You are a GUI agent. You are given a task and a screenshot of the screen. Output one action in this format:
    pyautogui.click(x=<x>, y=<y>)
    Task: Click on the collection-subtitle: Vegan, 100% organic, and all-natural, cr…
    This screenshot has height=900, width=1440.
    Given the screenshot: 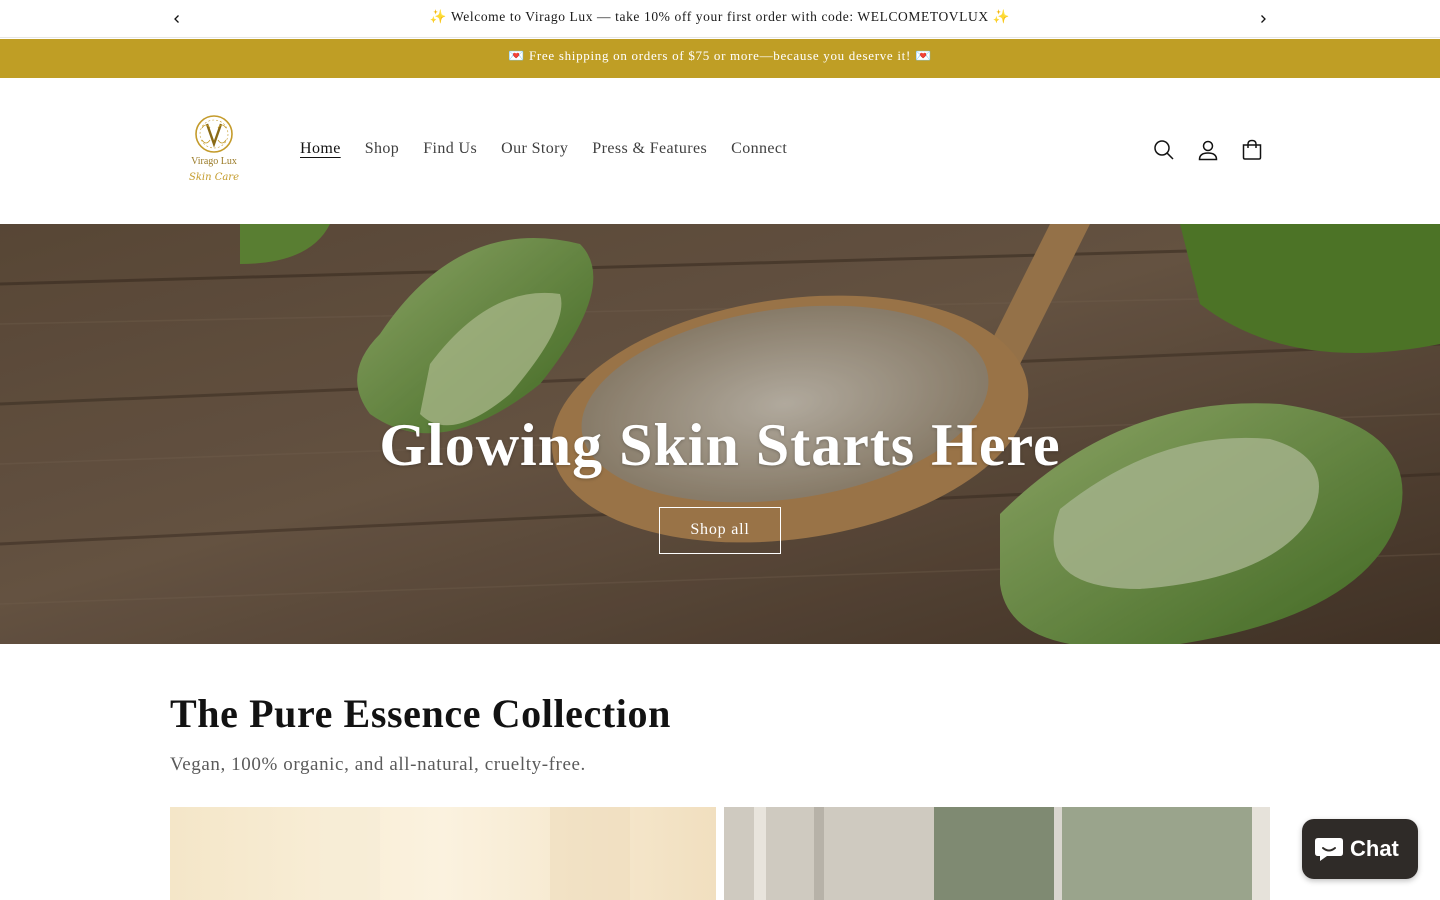 What is the action you would take?
    pyautogui.click(x=378, y=764)
    